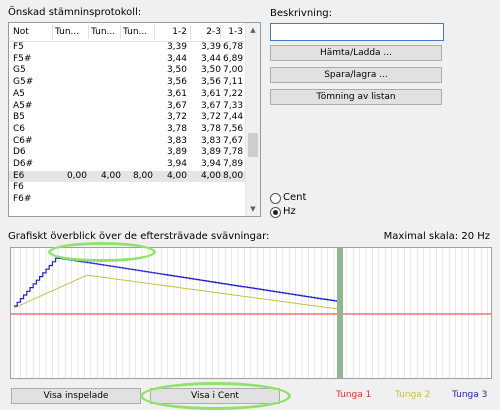 This screenshot has width=500, height=410. I want to click on table-row: D6 3,89 3,89 7,78, so click(127, 153).